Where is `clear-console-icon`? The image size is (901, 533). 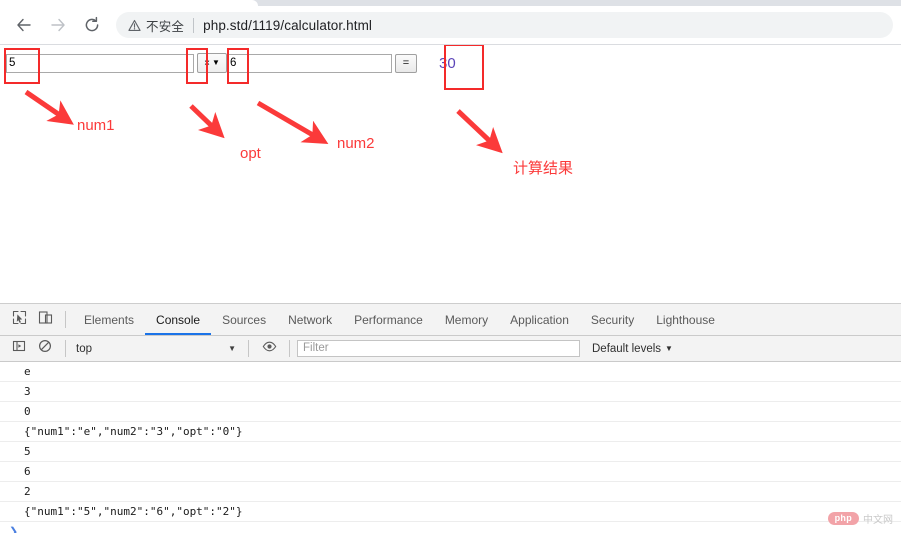 clear-console-icon is located at coordinates (45, 348).